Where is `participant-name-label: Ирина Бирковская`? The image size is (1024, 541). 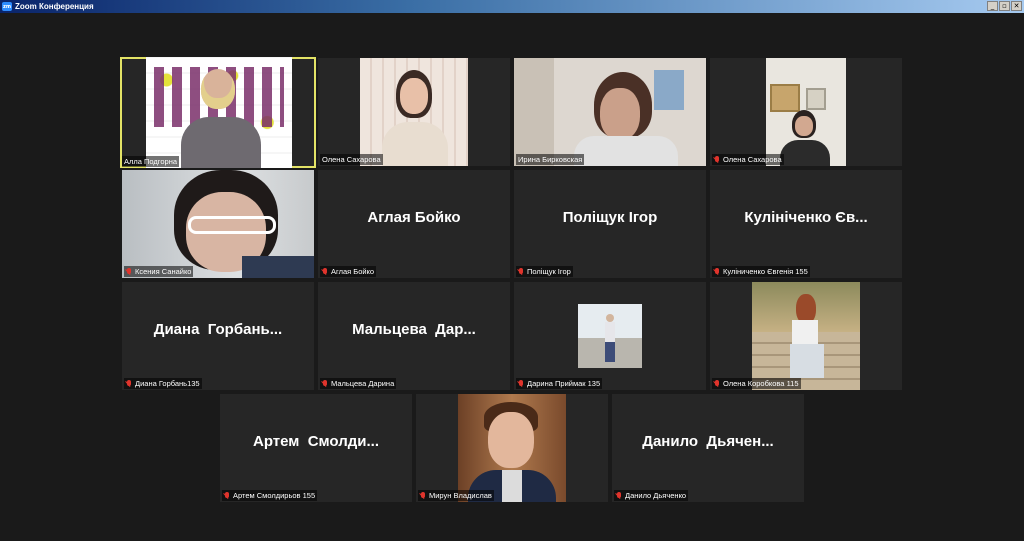
participant-name-label: Ирина Бирковская is located at coordinates (550, 159).